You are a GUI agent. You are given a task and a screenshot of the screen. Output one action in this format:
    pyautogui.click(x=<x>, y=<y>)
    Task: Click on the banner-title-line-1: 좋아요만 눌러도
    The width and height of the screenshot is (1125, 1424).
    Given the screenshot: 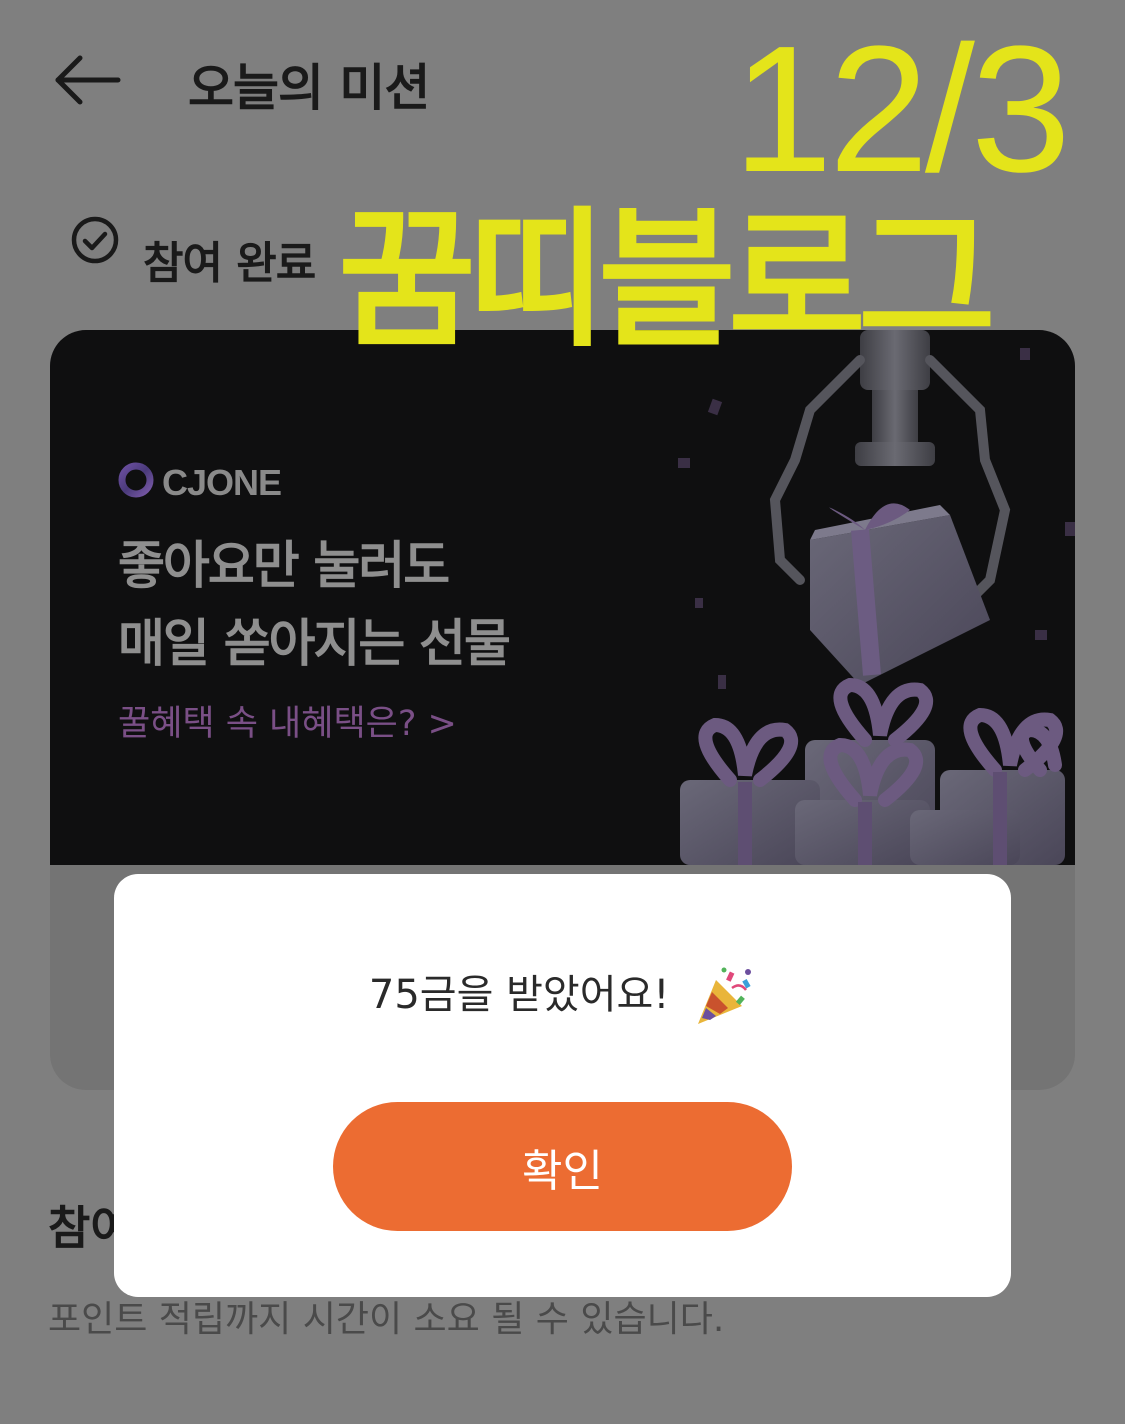 What is the action you would take?
    pyautogui.click(x=284, y=566)
    